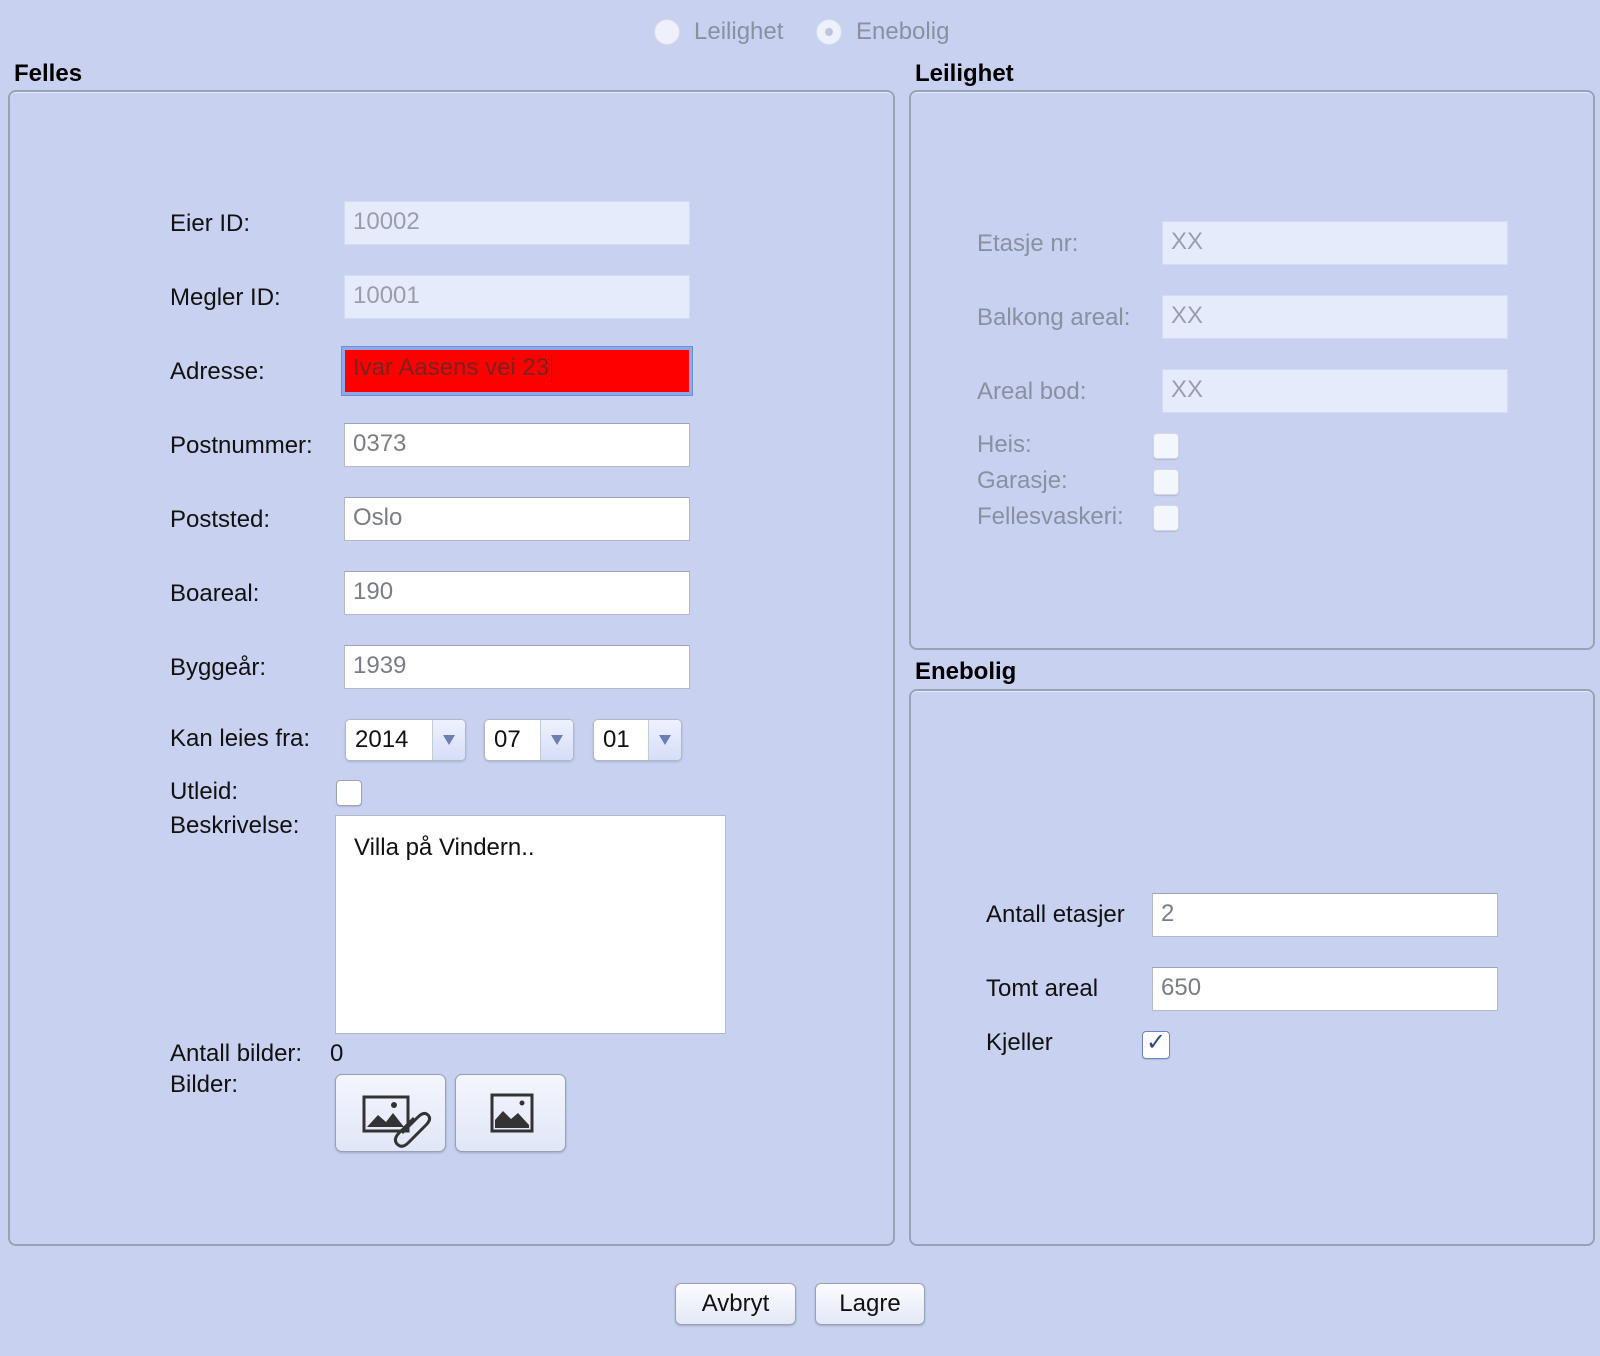  What do you see at coordinates (637, 740) in the screenshot?
I see `day-select: 01` at bounding box center [637, 740].